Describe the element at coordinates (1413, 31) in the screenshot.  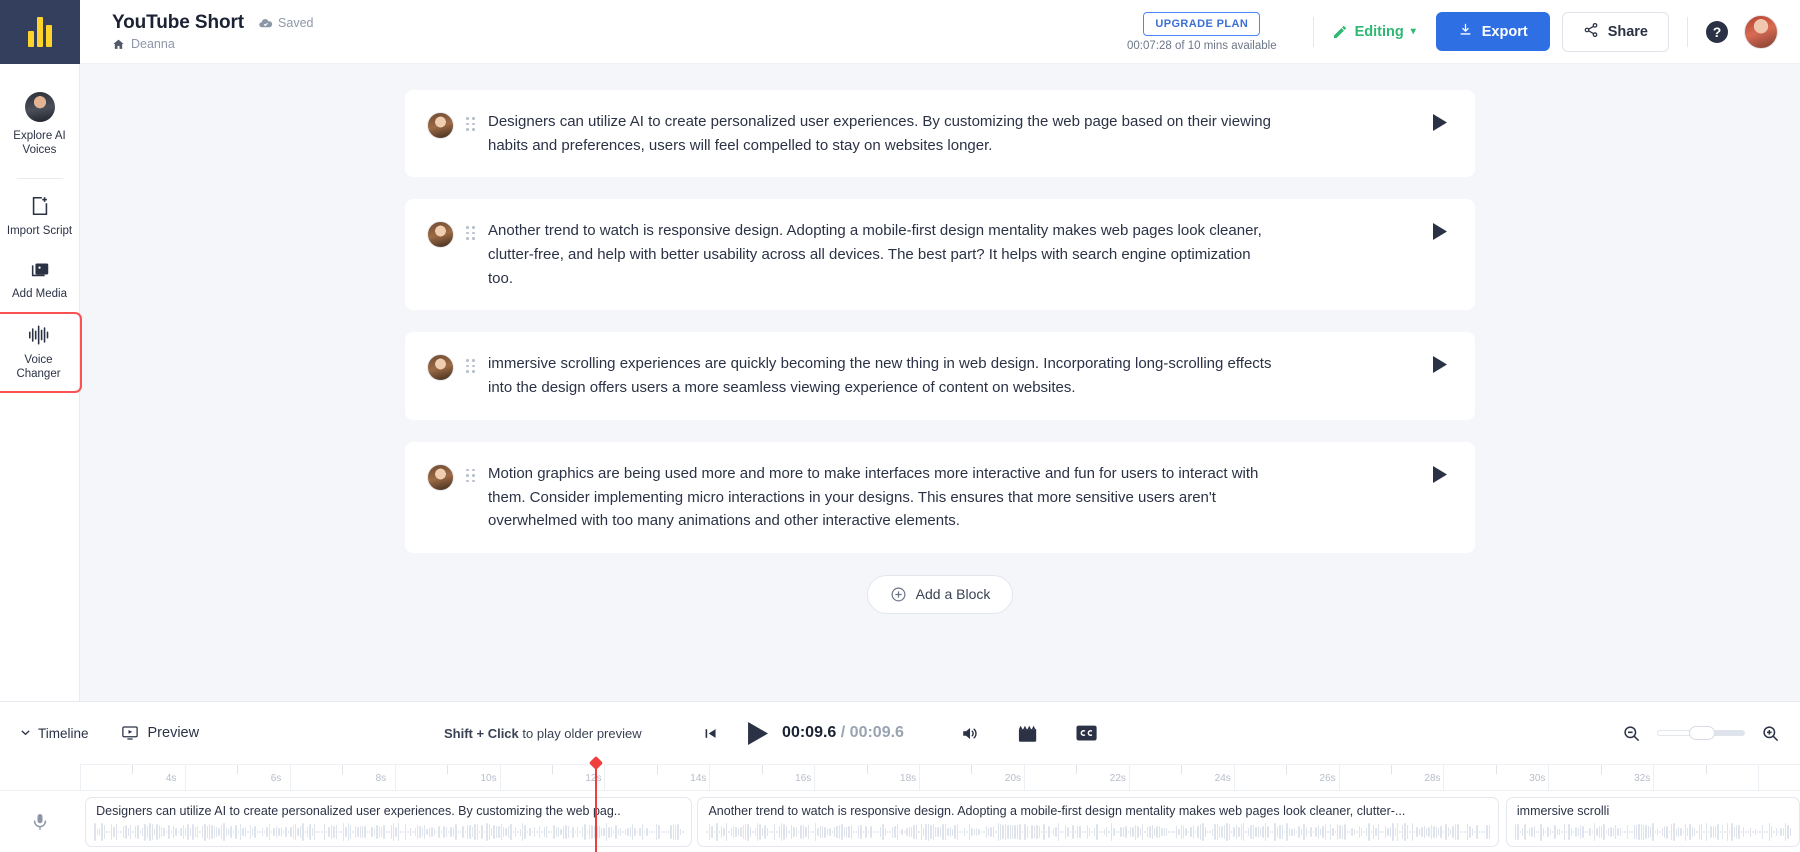
I see `chevron-down-icon: ▾` at that location.